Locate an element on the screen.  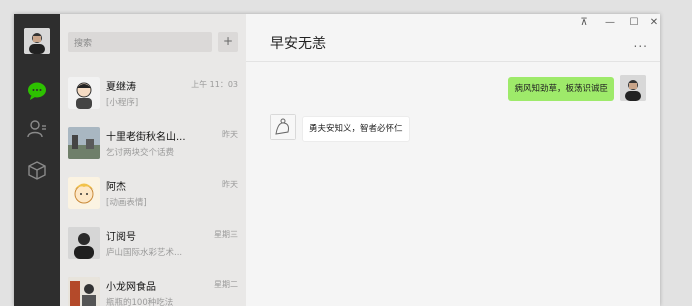
conversation-item: 十里老街秋名山... 昨天 乞讨两块交个话费 is located at coordinates (153, 145).